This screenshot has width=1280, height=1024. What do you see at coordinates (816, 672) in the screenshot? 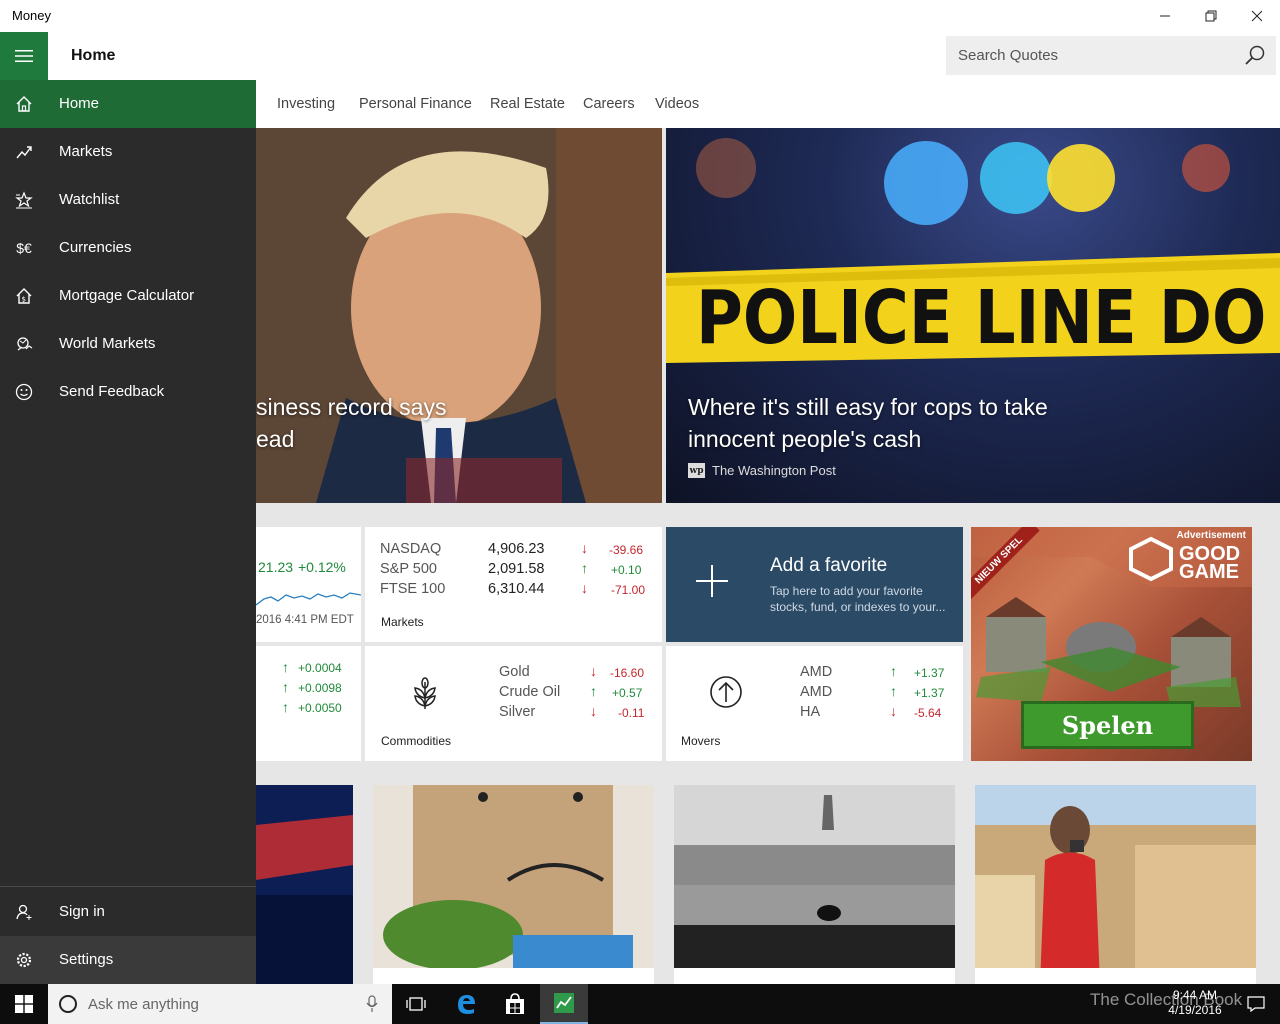
I see `mover-name: AMD` at bounding box center [816, 672].